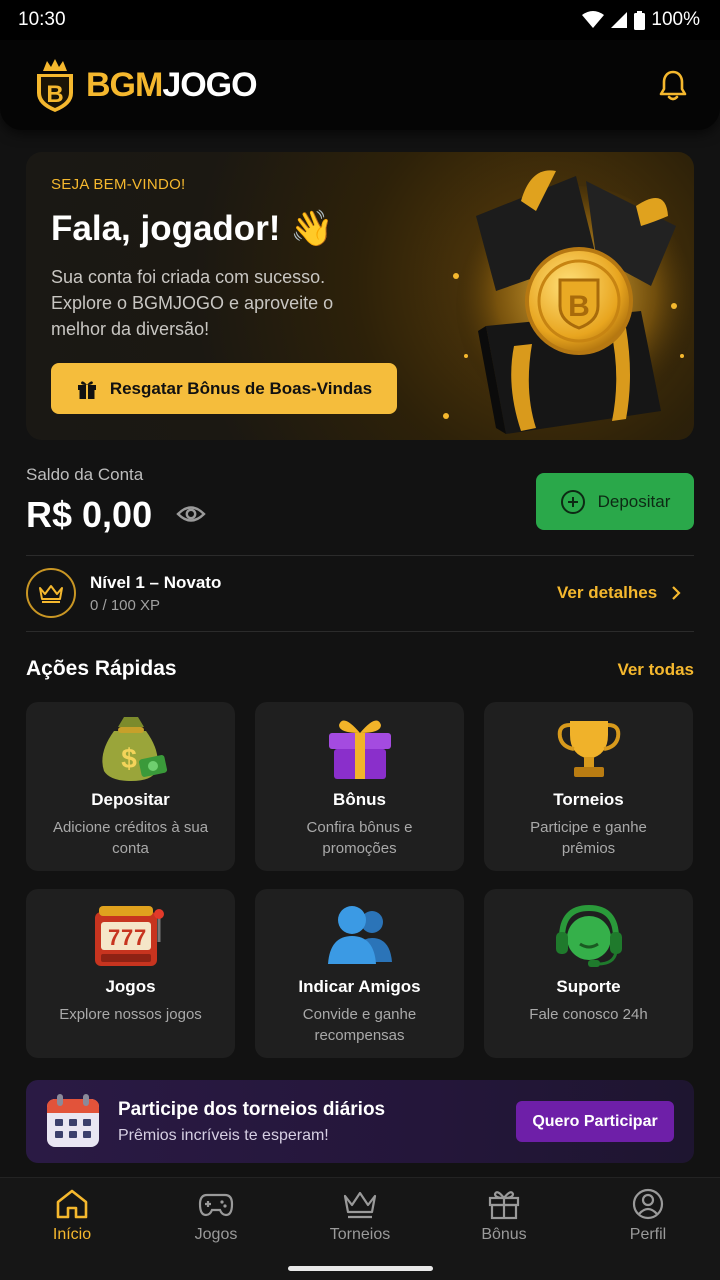 This screenshot has width=720, height=1280. I want to click on balance-label: Saldo da Conta, so click(85, 474).